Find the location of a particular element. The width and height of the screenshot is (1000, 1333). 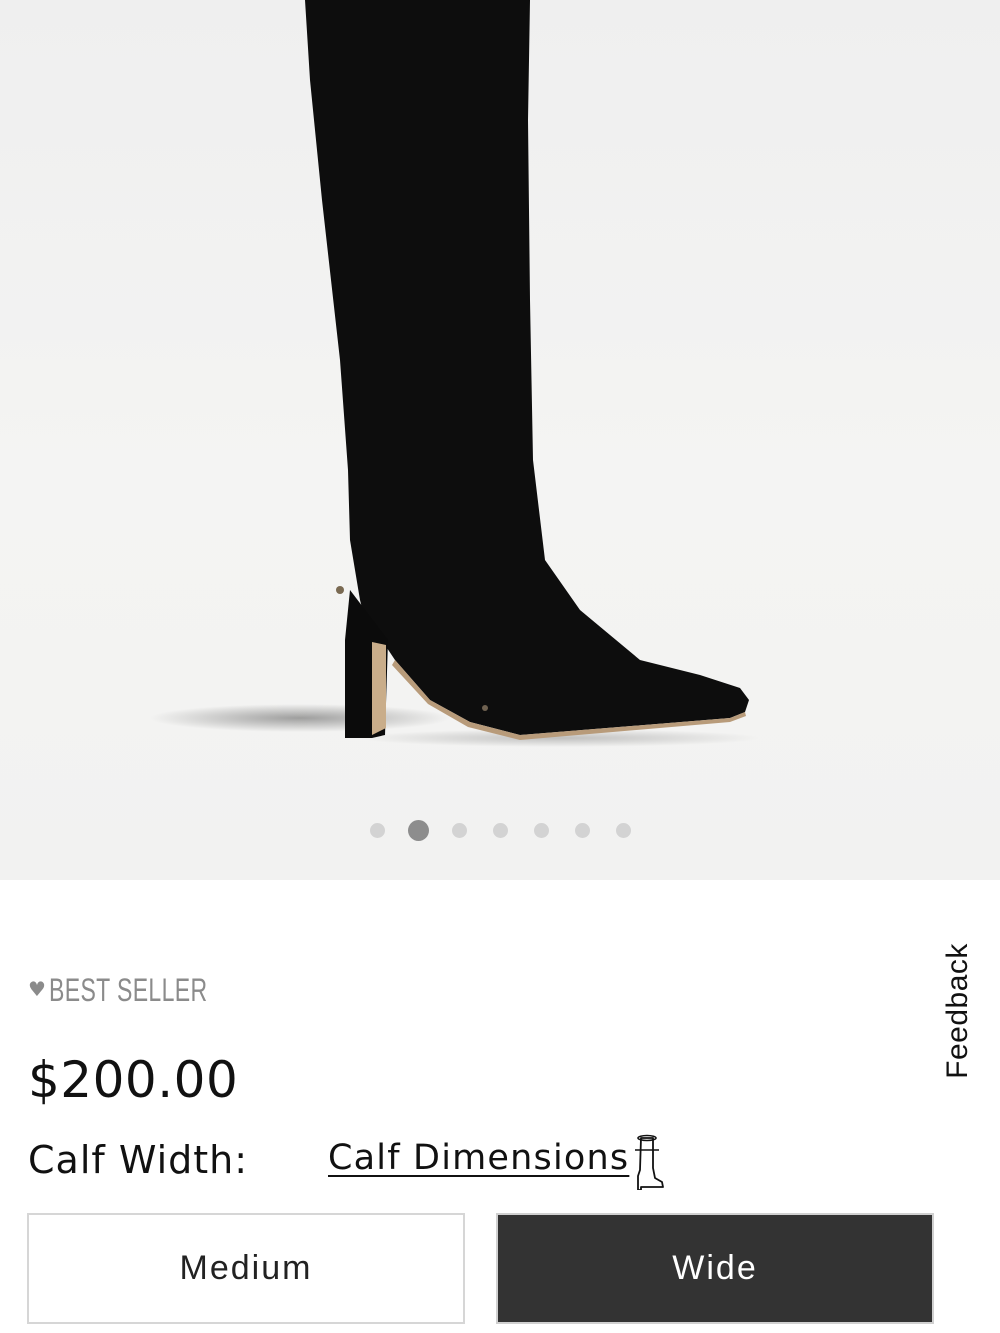

carousel-dots is located at coordinates (500, 830).